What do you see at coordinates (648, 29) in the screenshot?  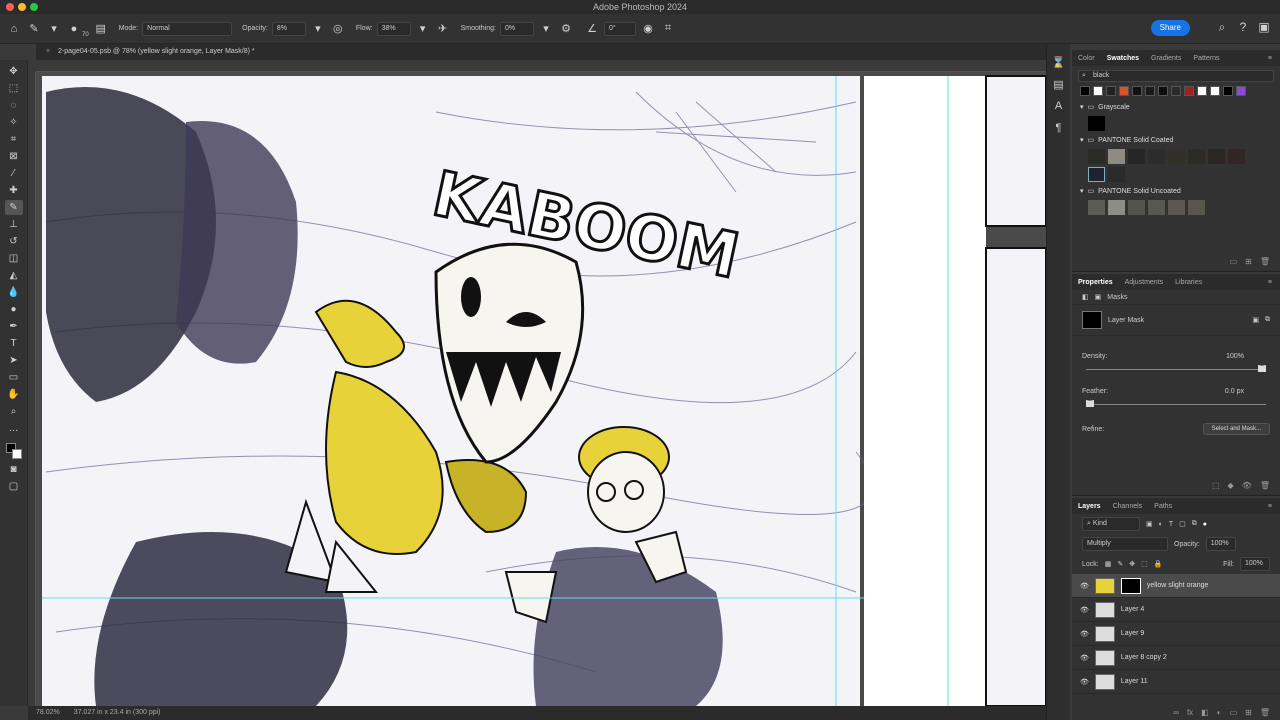 I see `pressure-size-icon: ◉` at bounding box center [648, 29].